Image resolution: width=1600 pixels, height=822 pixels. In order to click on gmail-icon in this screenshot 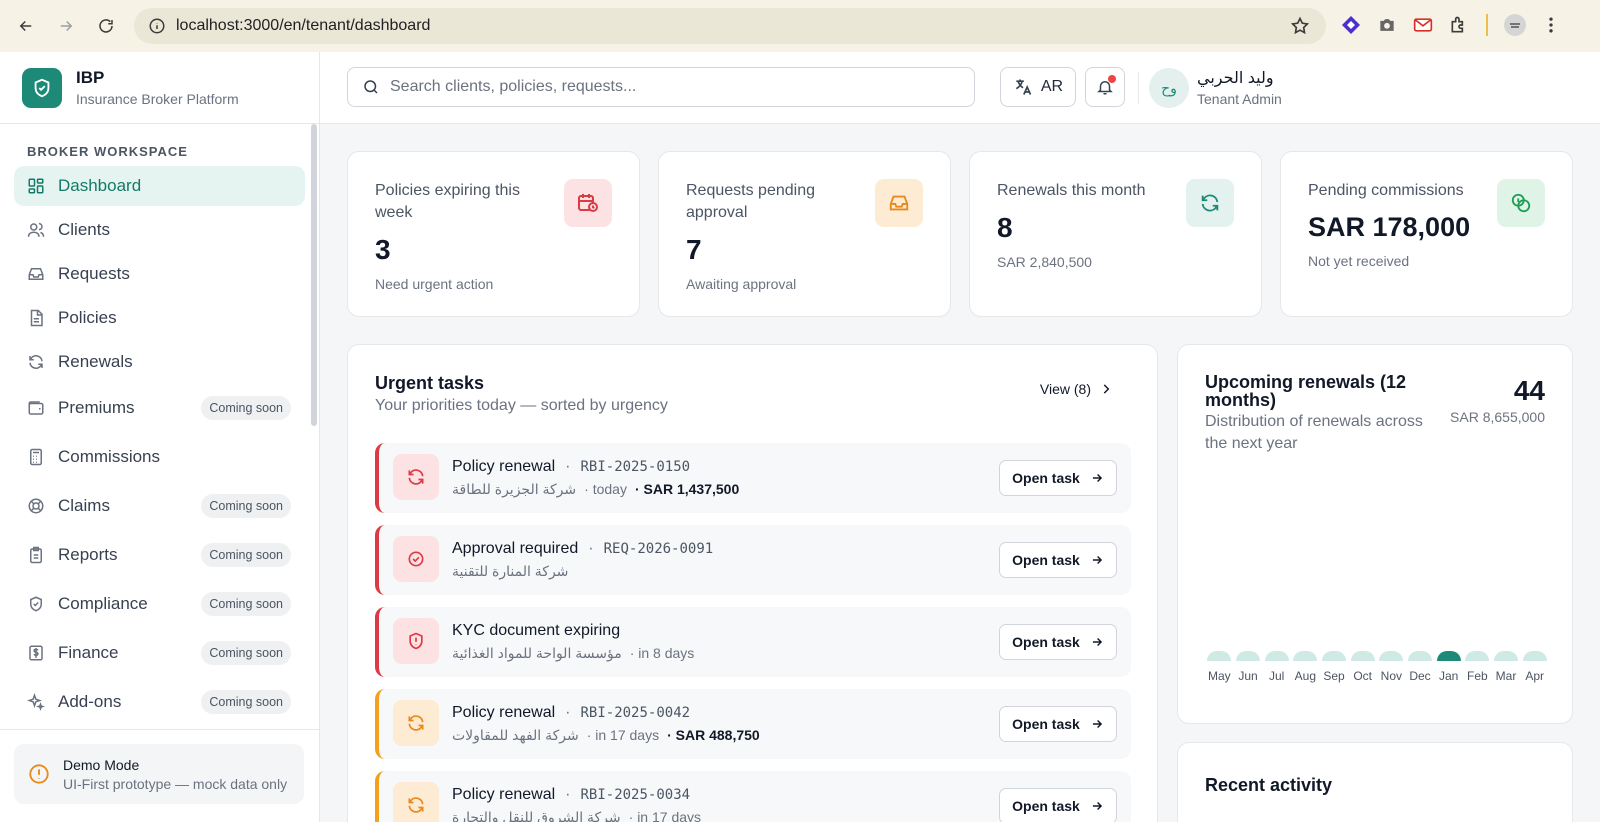, I will do `click(1423, 25)`.